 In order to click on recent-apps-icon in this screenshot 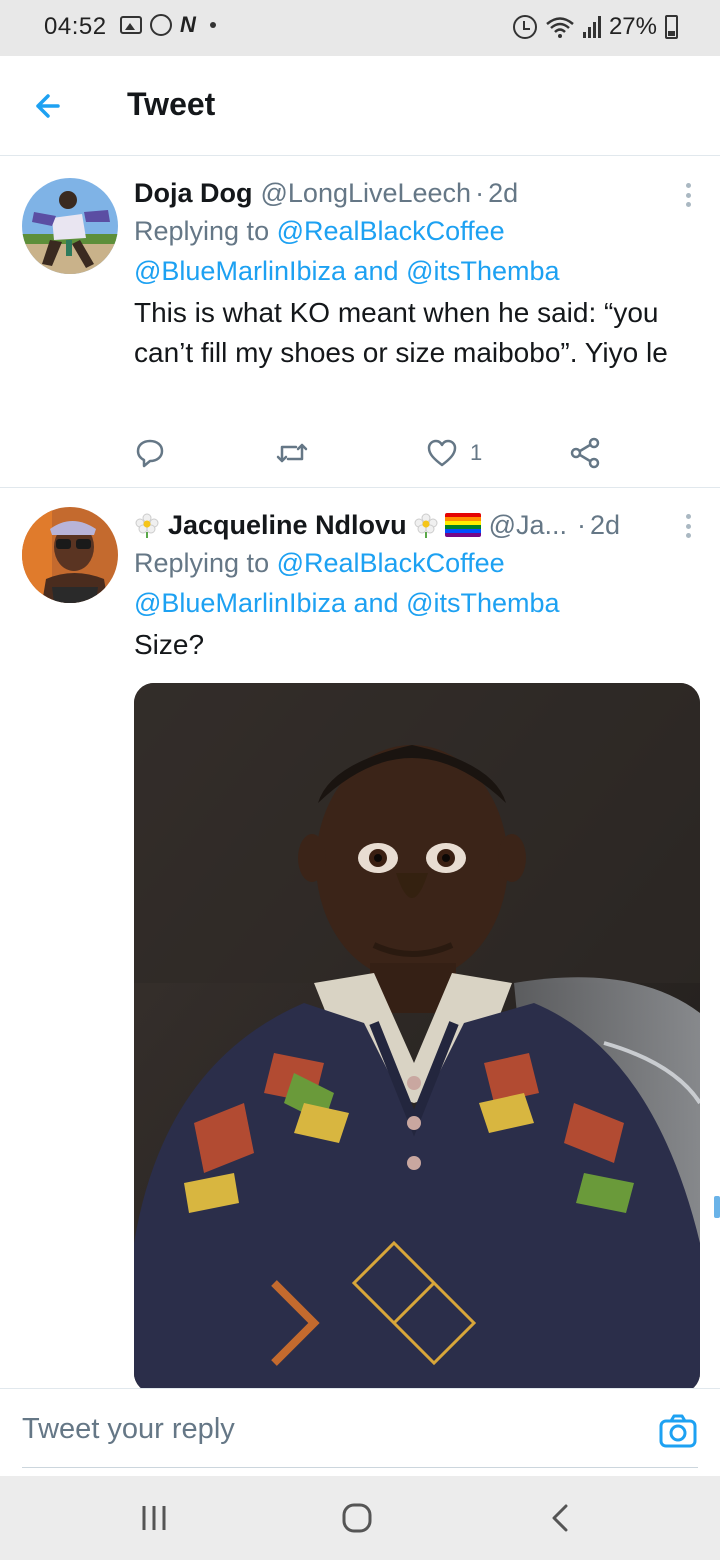, I will do `click(154, 1518)`.